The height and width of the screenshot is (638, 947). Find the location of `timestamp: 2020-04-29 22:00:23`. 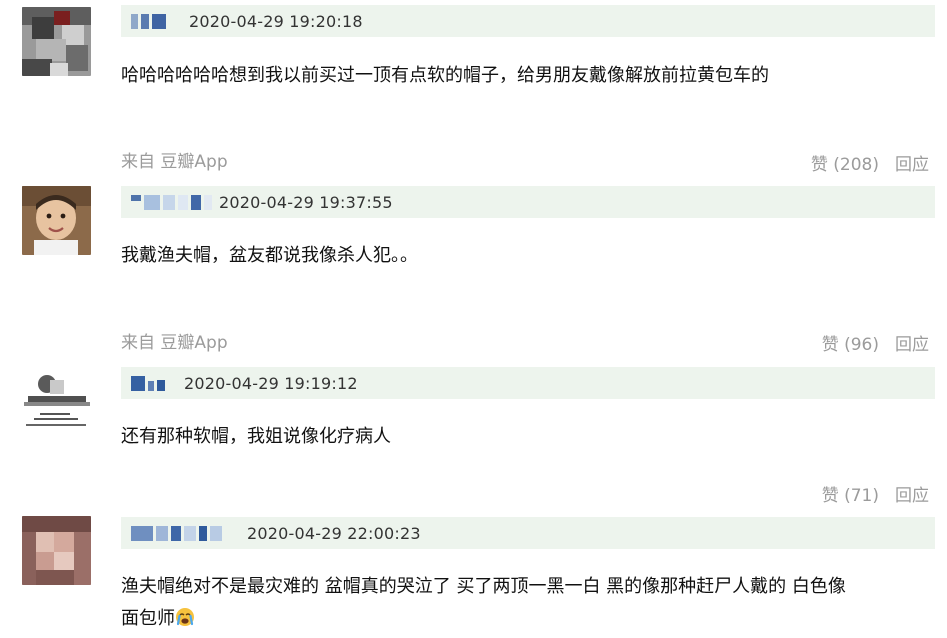

timestamp: 2020-04-29 22:00:23 is located at coordinates (334, 533).